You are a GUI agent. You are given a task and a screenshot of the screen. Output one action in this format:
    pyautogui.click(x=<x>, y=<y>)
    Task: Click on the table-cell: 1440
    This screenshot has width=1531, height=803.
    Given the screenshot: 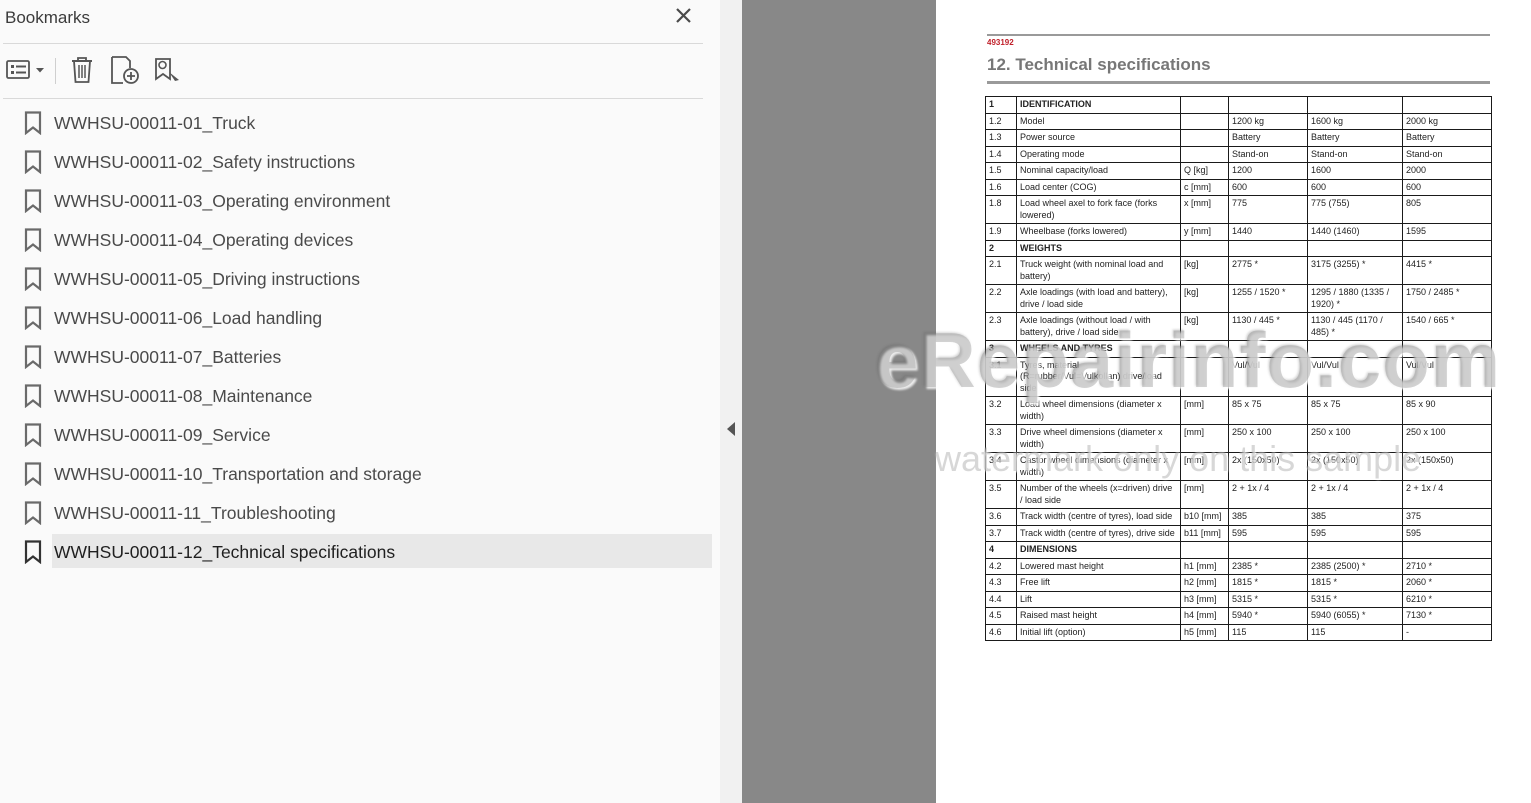 What is the action you would take?
    pyautogui.click(x=1268, y=232)
    